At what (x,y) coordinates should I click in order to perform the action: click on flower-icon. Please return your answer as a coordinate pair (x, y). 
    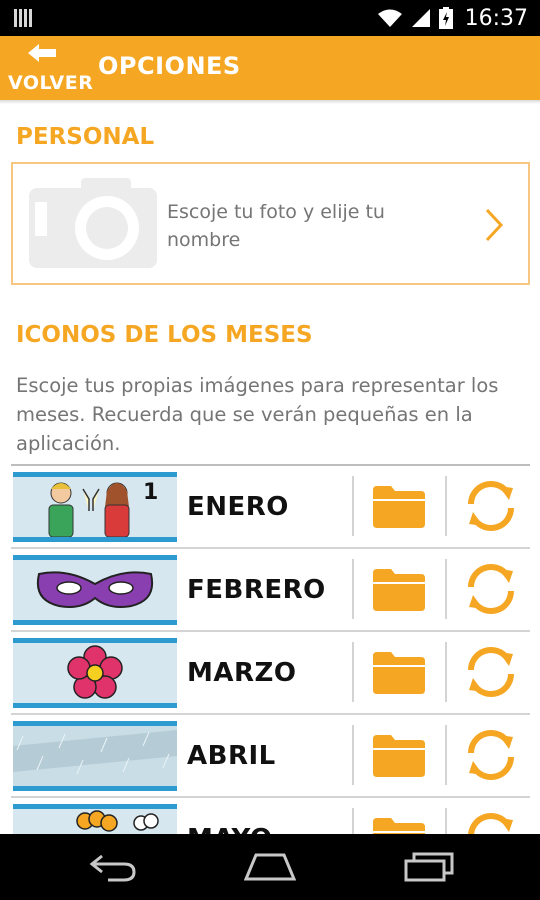
    Looking at the image, I should click on (95, 672).